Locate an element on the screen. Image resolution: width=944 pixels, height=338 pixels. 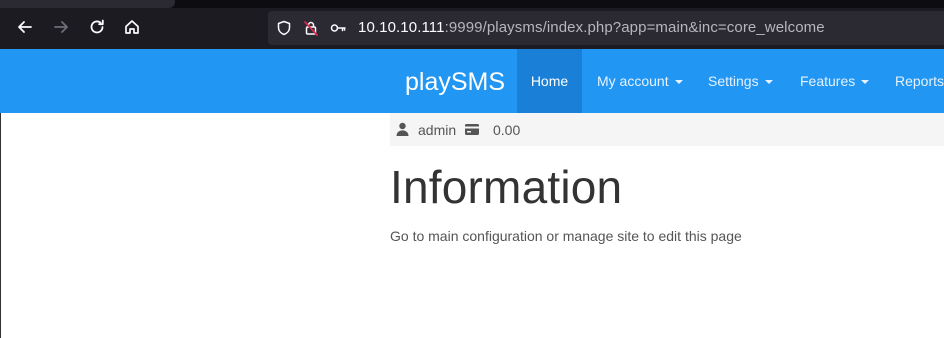
back-button is located at coordinates (25, 27).